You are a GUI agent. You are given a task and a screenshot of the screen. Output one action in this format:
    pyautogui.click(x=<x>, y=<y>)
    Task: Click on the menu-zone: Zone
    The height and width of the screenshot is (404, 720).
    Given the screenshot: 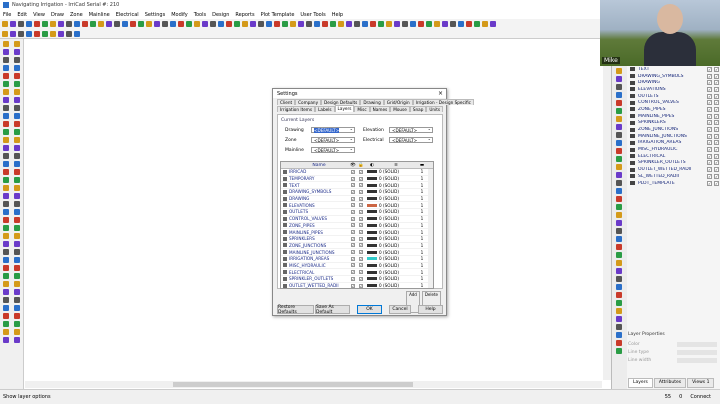 What is the action you would take?
    pyautogui.click(x=76, y=15)
    